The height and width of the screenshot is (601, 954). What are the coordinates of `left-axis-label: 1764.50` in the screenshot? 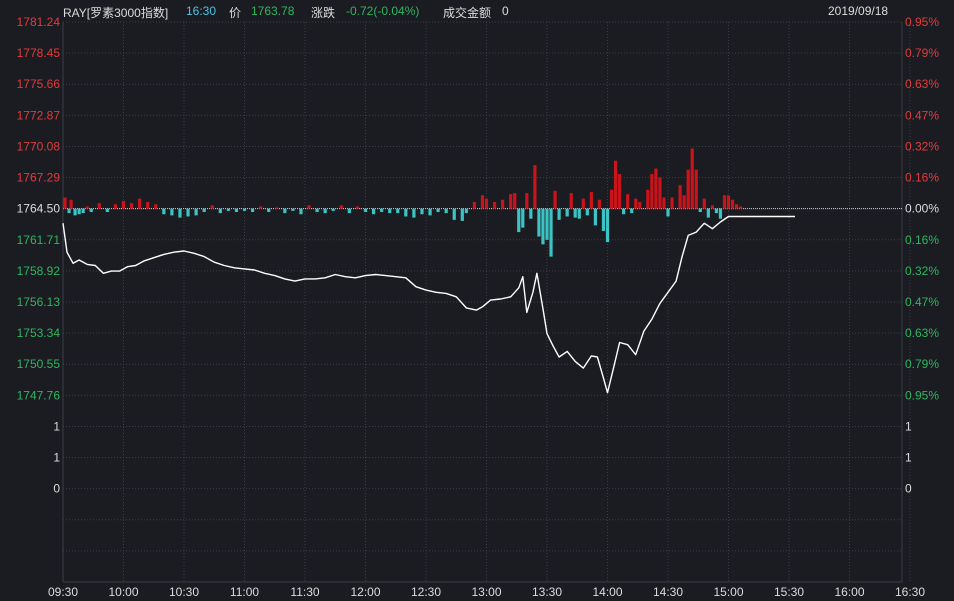 It's located at (39, 209).